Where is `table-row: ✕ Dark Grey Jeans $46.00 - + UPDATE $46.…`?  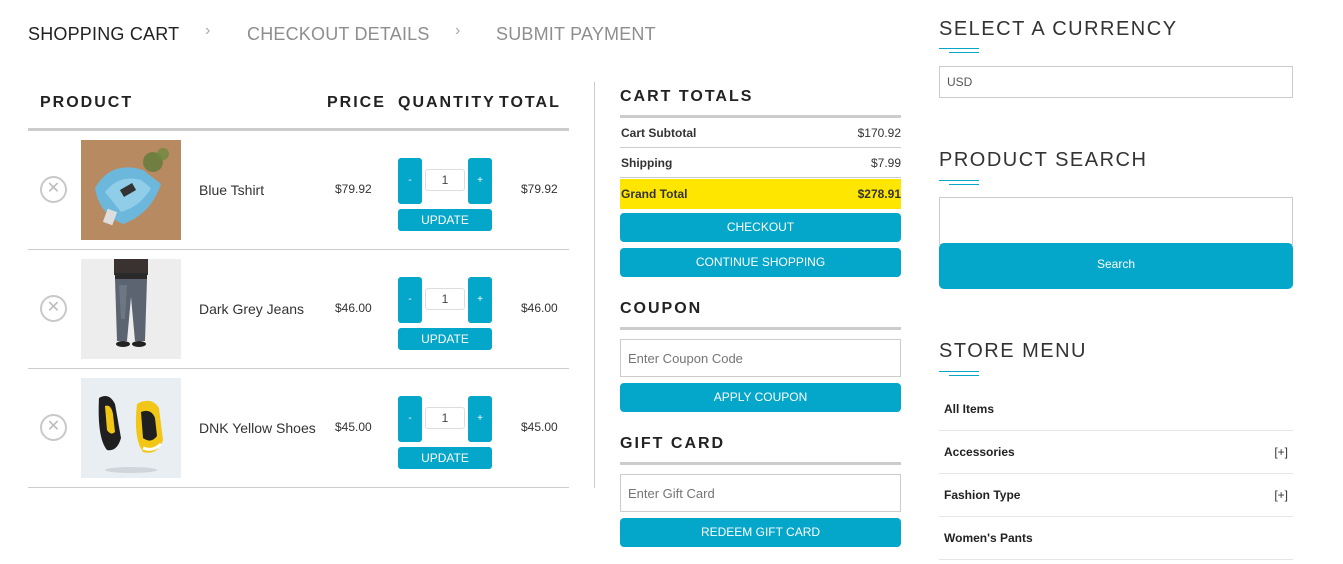 table-row: ✕ Dark Grey Jeans $46.00 - + UPDATE $46.… is located at coordinates (298, 309).